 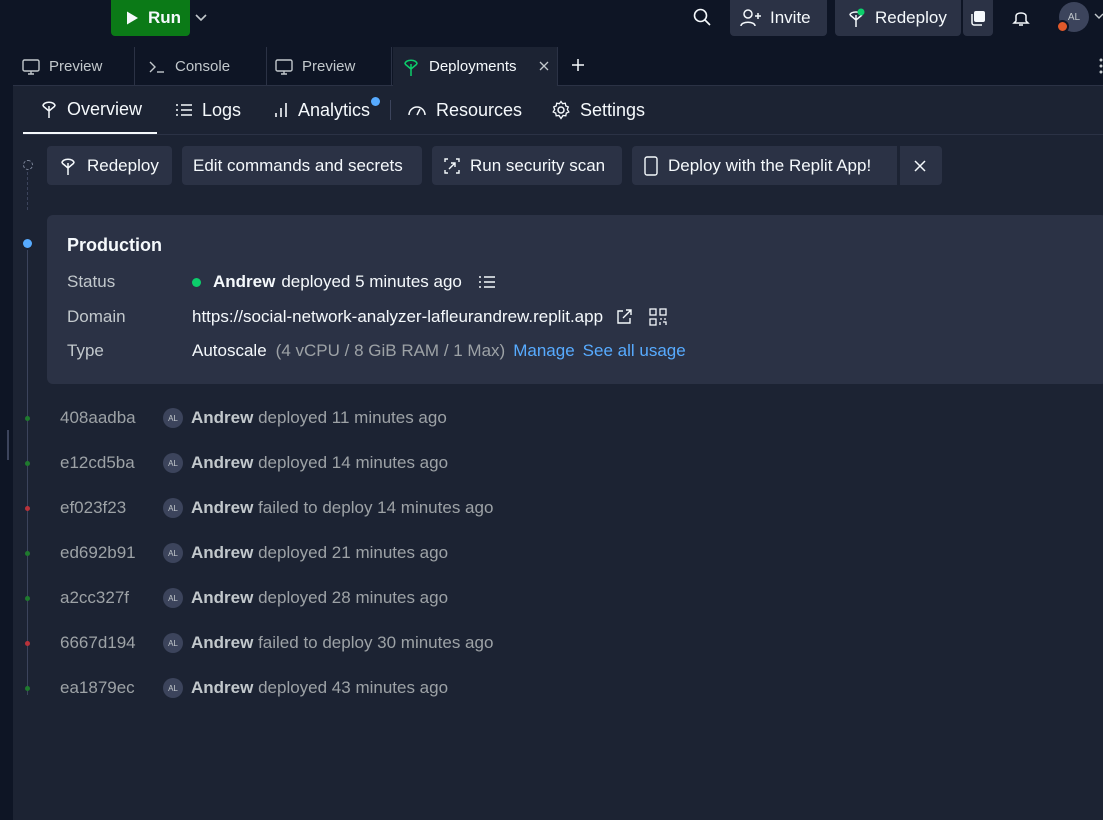 I want to click on commit-hash: ed692b91, so click(x=98, y=553).